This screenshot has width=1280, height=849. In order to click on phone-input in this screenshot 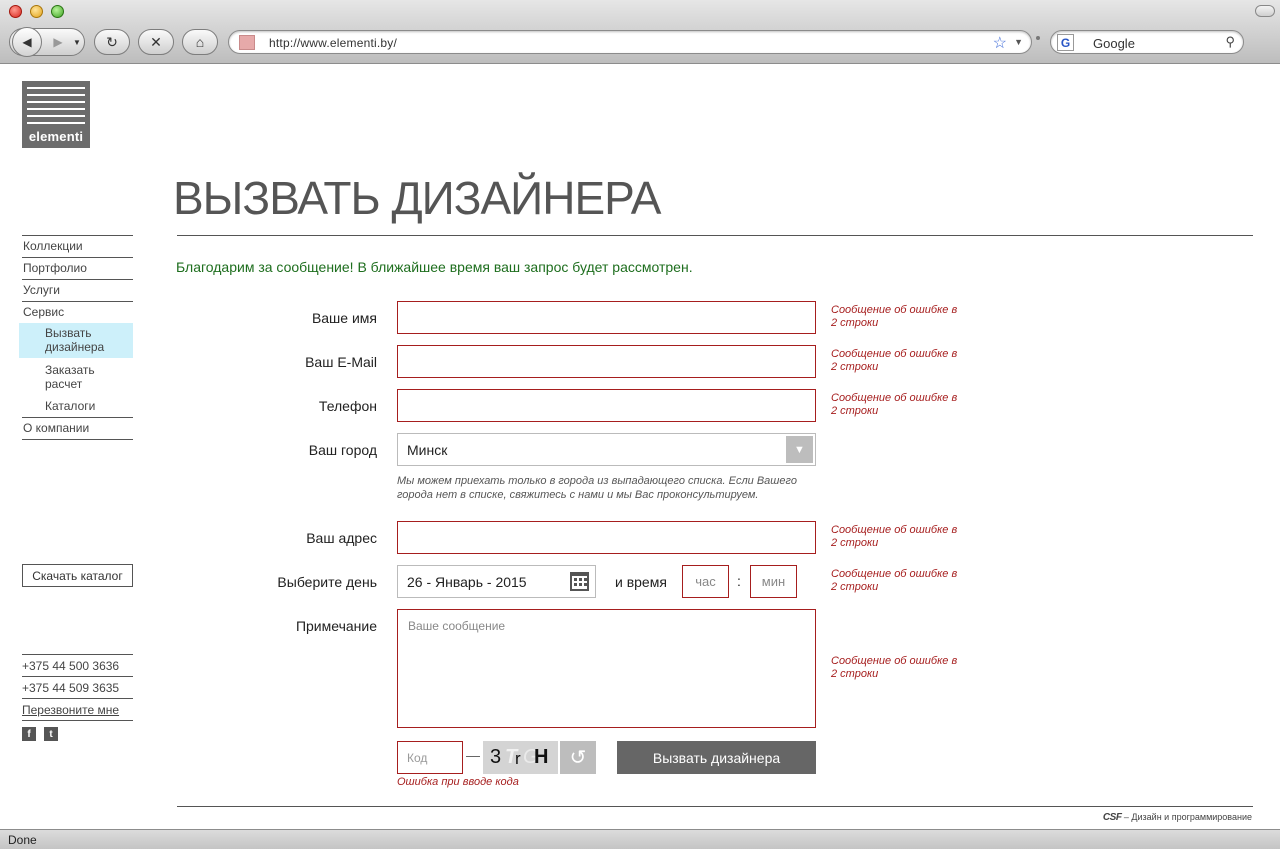, I will do `click(606, 405)`.